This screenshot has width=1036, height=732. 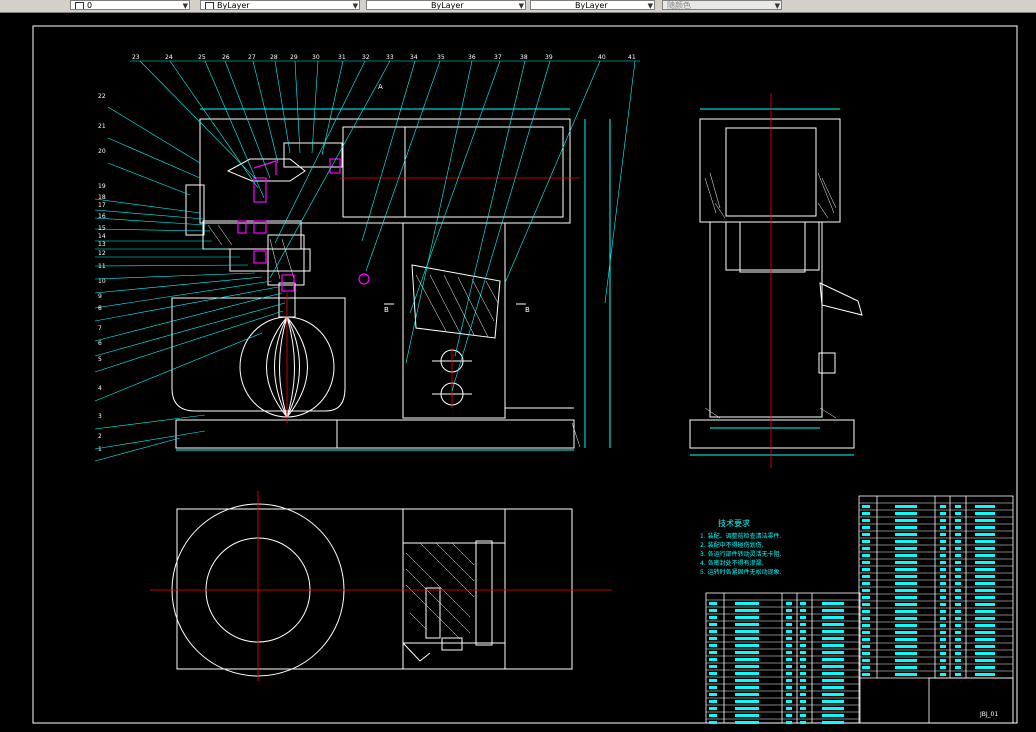 I want to click on plotstyle-combo: 随颜色 ▼, so click(x=722, y=5).